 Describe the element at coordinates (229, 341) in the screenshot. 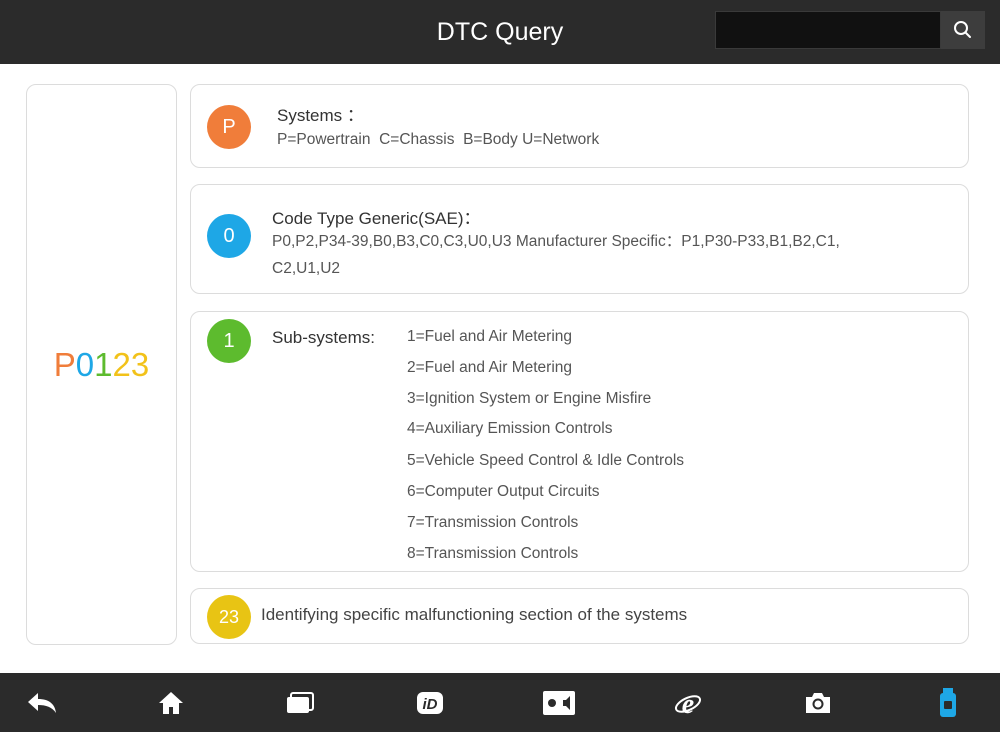

I see `sub-systems-badge: 1` at that location.